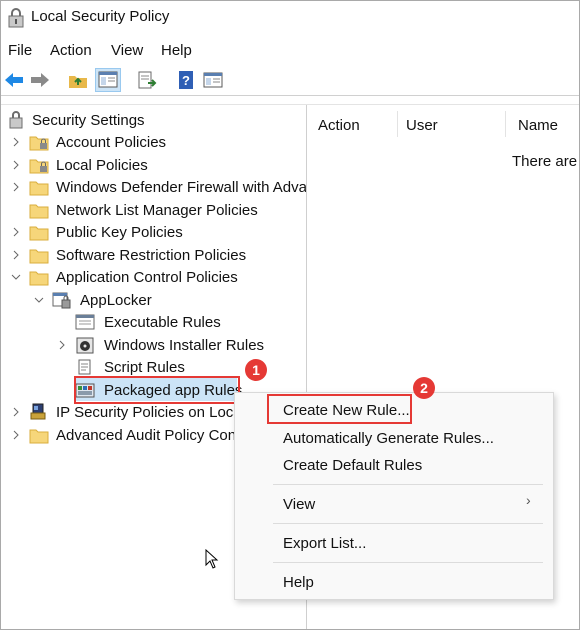 The image size is (580, 630). I want to click on security-policy-icon, so click(16, 18).